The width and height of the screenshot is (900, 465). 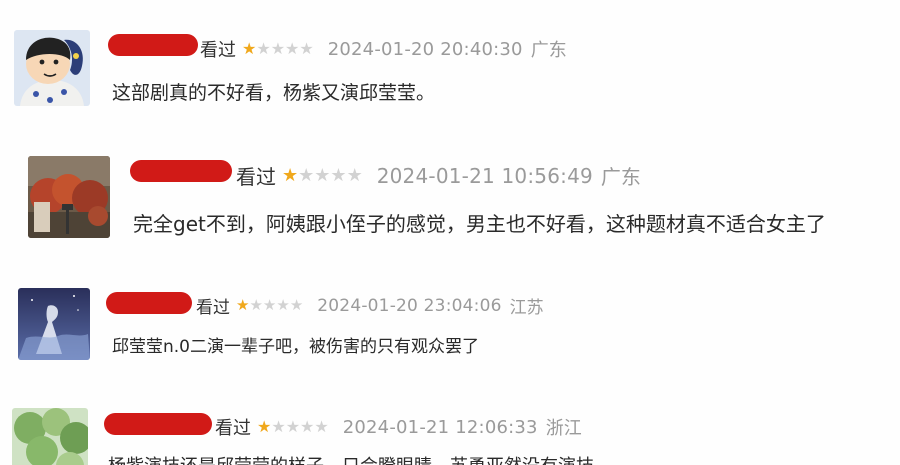 I want to click on review-time: 2024-01-21 12:06:33, so click(x=440, y=427).